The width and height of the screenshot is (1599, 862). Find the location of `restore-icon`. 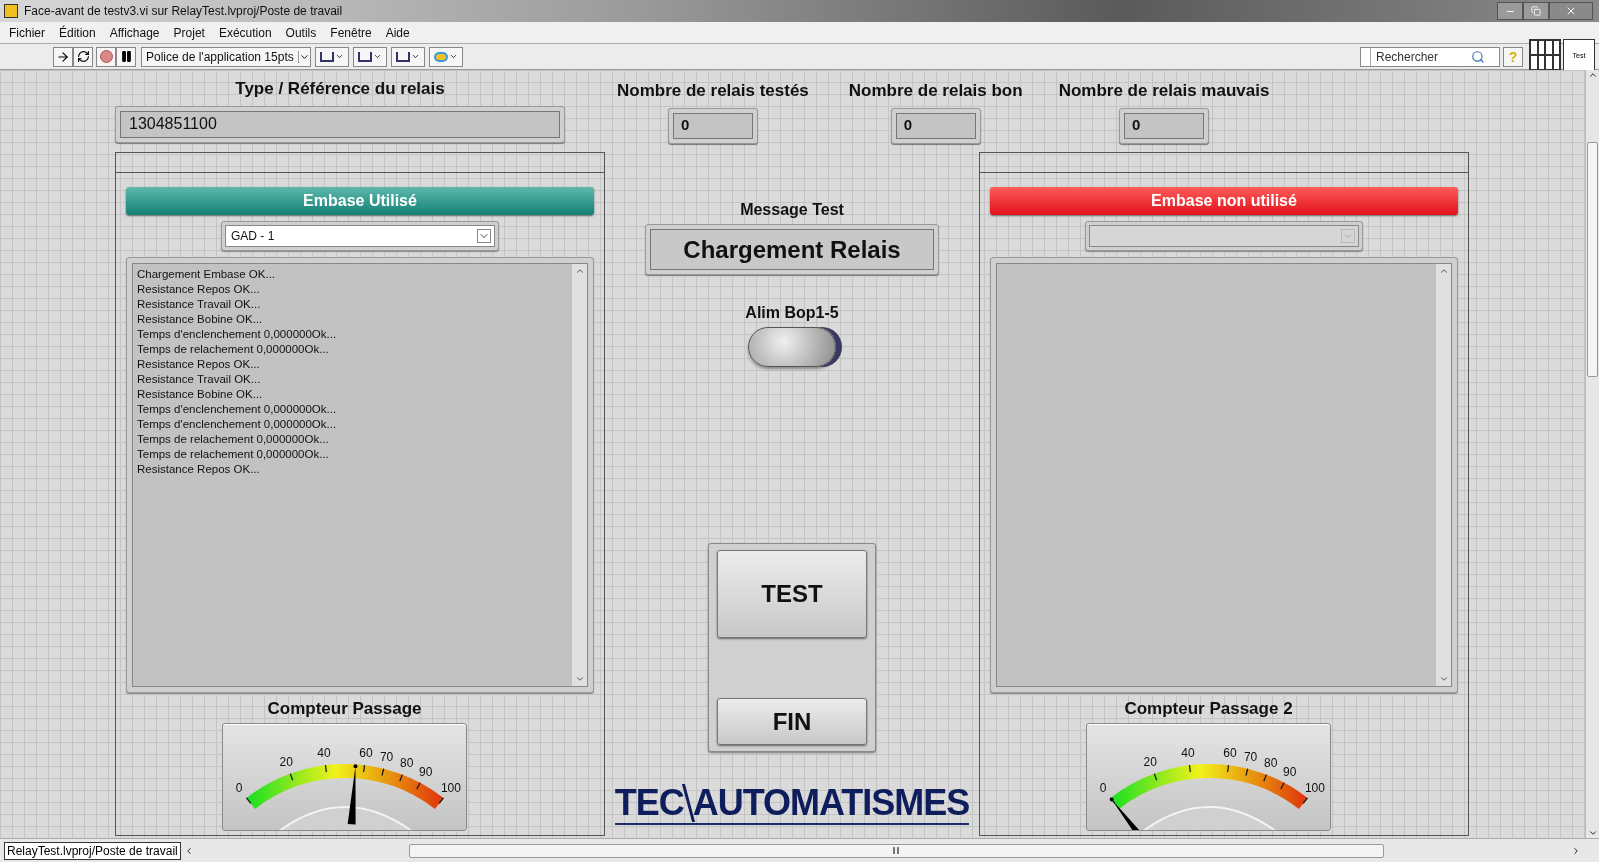

restore-icon is located at coordinates (1536, 11).